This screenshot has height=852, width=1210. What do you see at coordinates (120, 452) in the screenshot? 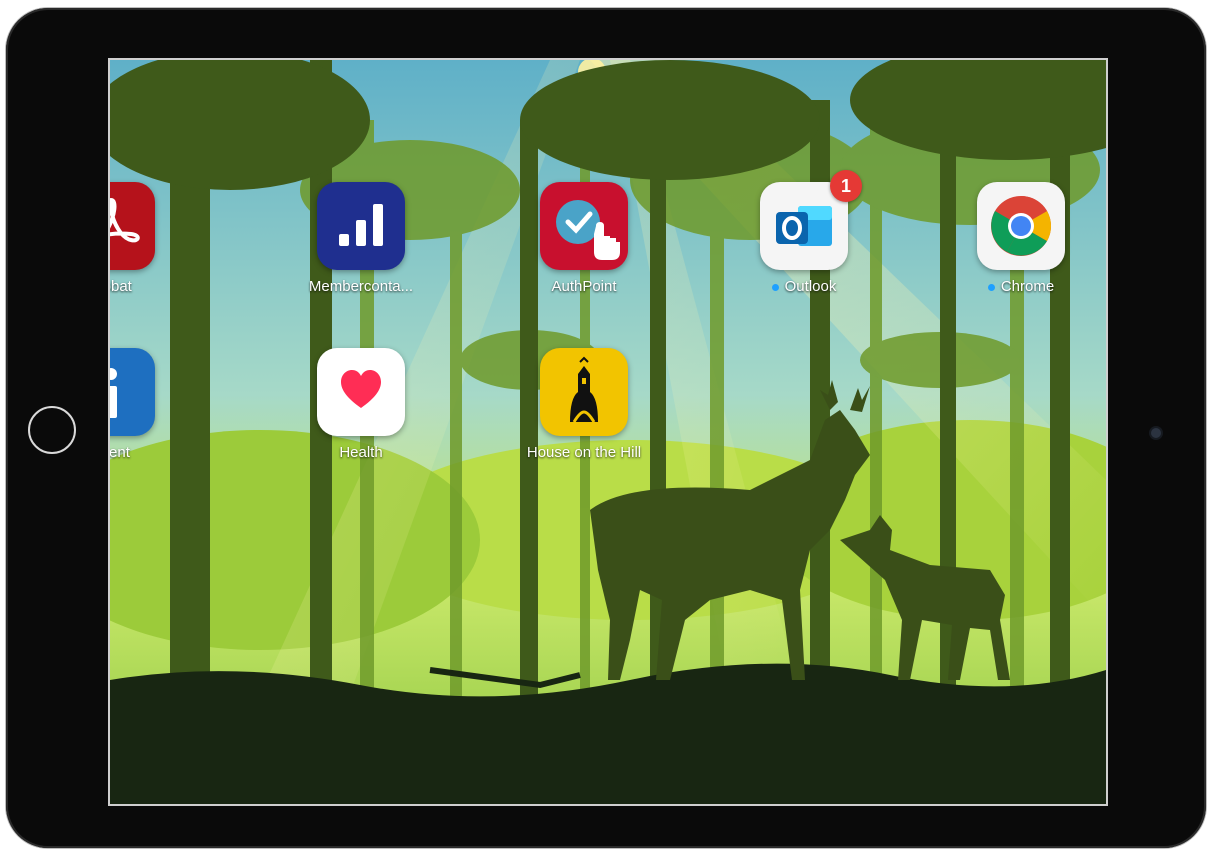
I see `app-label: iTrent` at bounding box center [120, 452].